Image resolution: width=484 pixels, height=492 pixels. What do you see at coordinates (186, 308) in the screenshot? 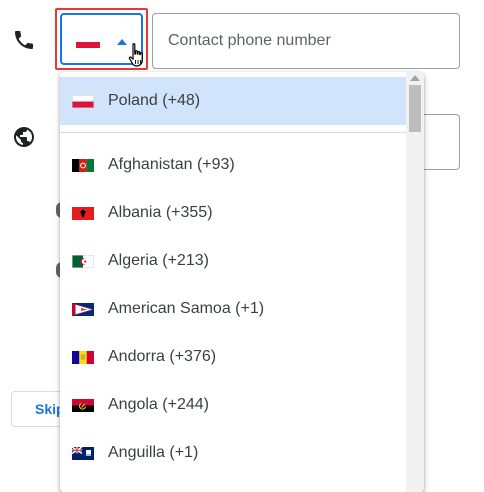
I see `option-label: American Samoa (+1)` at bounding box center [186, 308].